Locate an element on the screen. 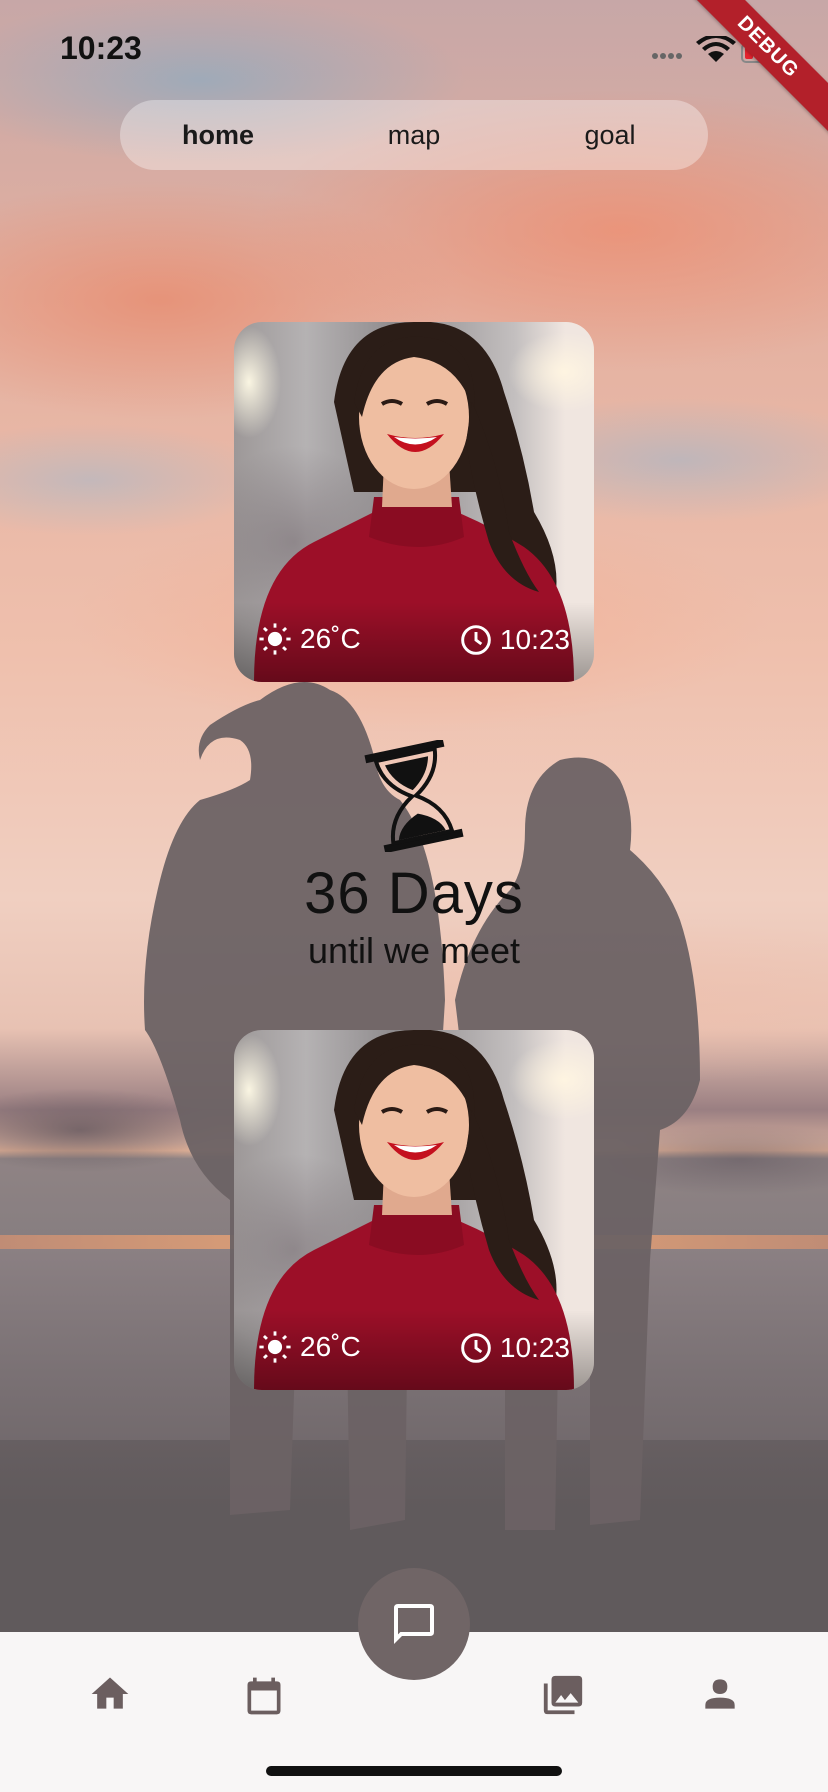 Image resolution: width=828 pixels, height=1792 pixels. partner-photo-card: 26˚C 10:23 is located at coordinates (414, 502).